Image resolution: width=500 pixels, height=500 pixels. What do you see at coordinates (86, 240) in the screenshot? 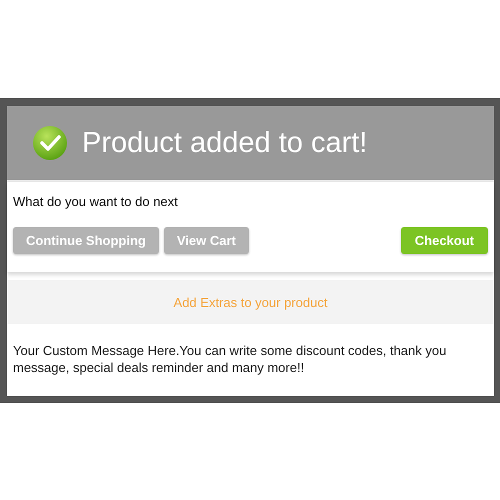
I see `action-button: Continue Shopping` at bounding box center [86, 240].